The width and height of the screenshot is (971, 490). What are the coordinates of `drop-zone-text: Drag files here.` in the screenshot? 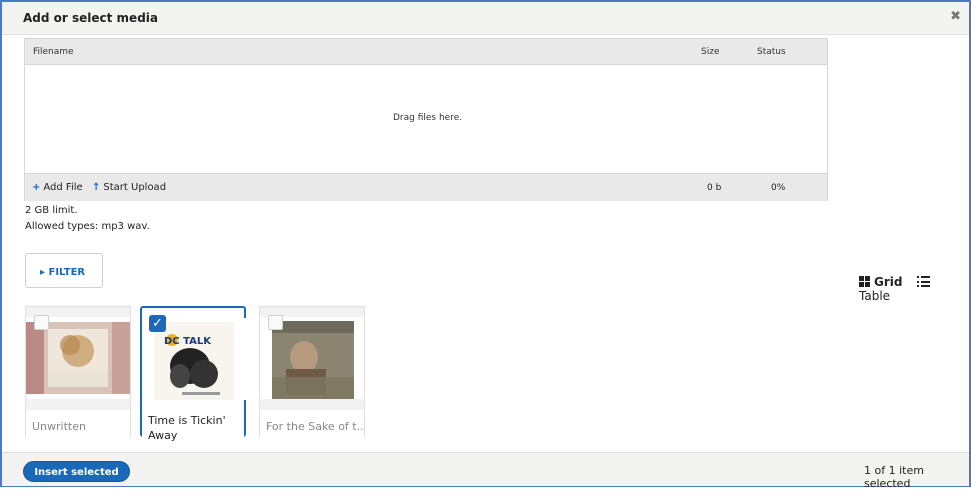 It's located at (428, 118).